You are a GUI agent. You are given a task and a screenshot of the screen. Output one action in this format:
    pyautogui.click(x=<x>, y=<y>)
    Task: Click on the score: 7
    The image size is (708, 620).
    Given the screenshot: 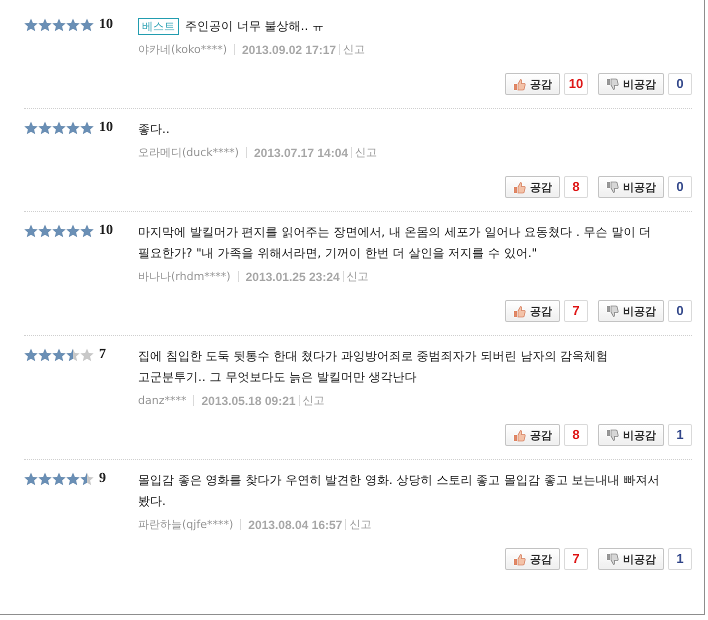 What is the action you would take?
    pyautogui.click(x=102, y=355)
    